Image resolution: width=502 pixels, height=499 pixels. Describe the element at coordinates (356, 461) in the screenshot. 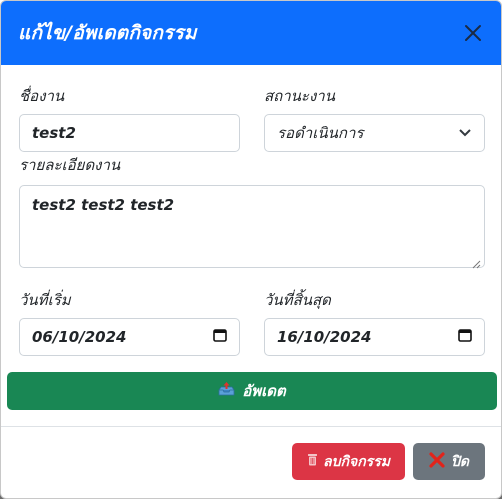

I see `delete-button-label: ลบกิจกรรม` at that location.